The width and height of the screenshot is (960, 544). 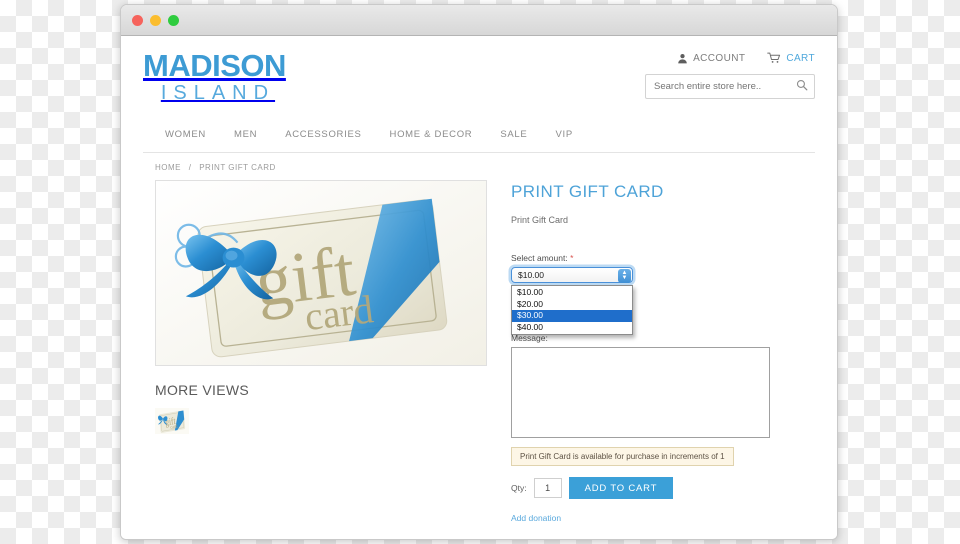 I want to click on more-views-heading: MORE VIEWS, so click(x=202, y=390).